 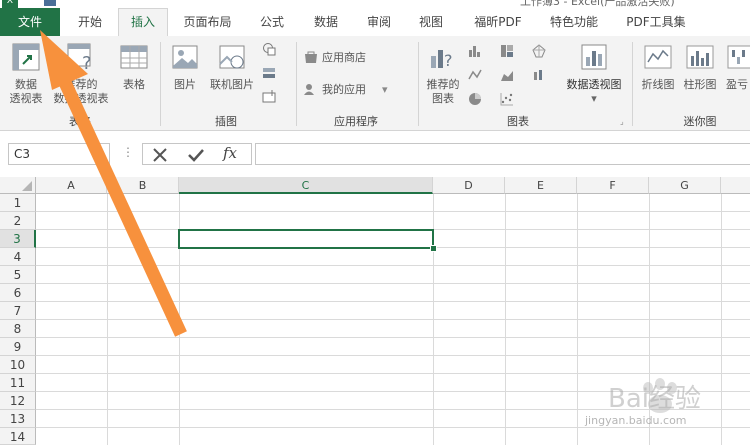 What do you see at coordinates (18, 203) in the screenshot?
I see `row-header-1: 1` at bounding box center [18, 203].